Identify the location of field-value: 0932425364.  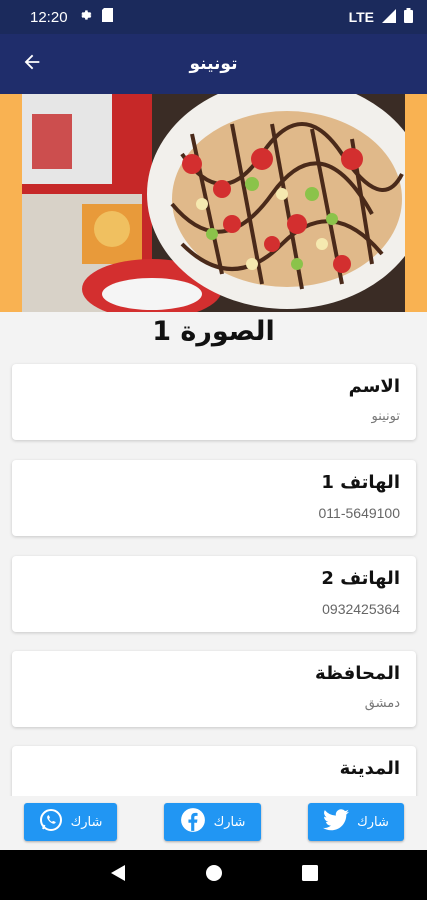
(214, 609).